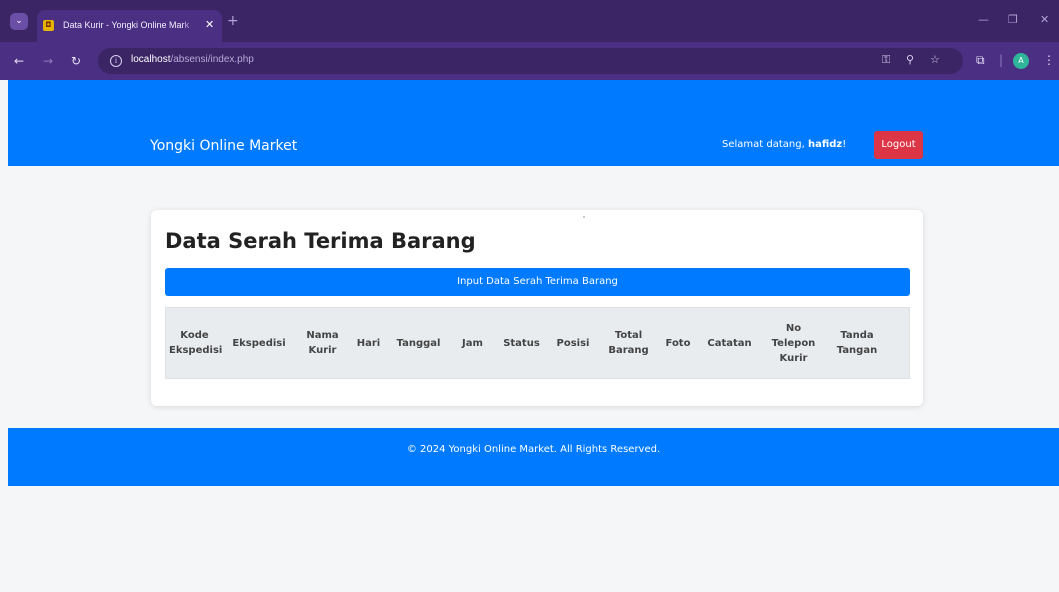 The height and width of the screenshot is (592, 1059). What do you see at coordinates (209, 25) in the screenshot?
I see `tab-close-icon: ✕` at bounding box center [209, 25].